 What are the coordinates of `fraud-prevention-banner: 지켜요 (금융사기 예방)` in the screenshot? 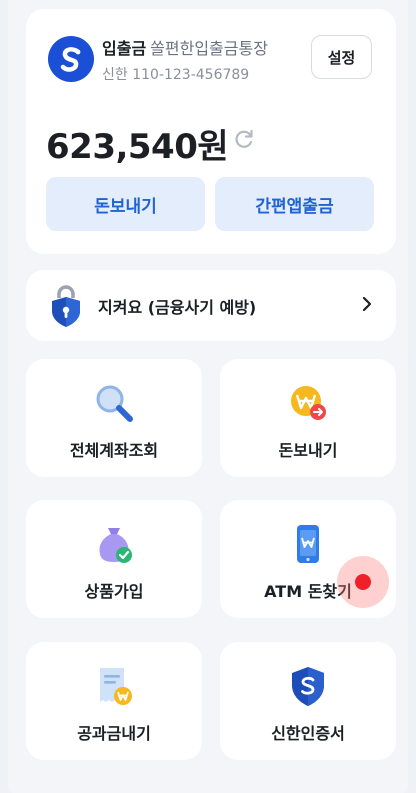 It's located at (211, 305).